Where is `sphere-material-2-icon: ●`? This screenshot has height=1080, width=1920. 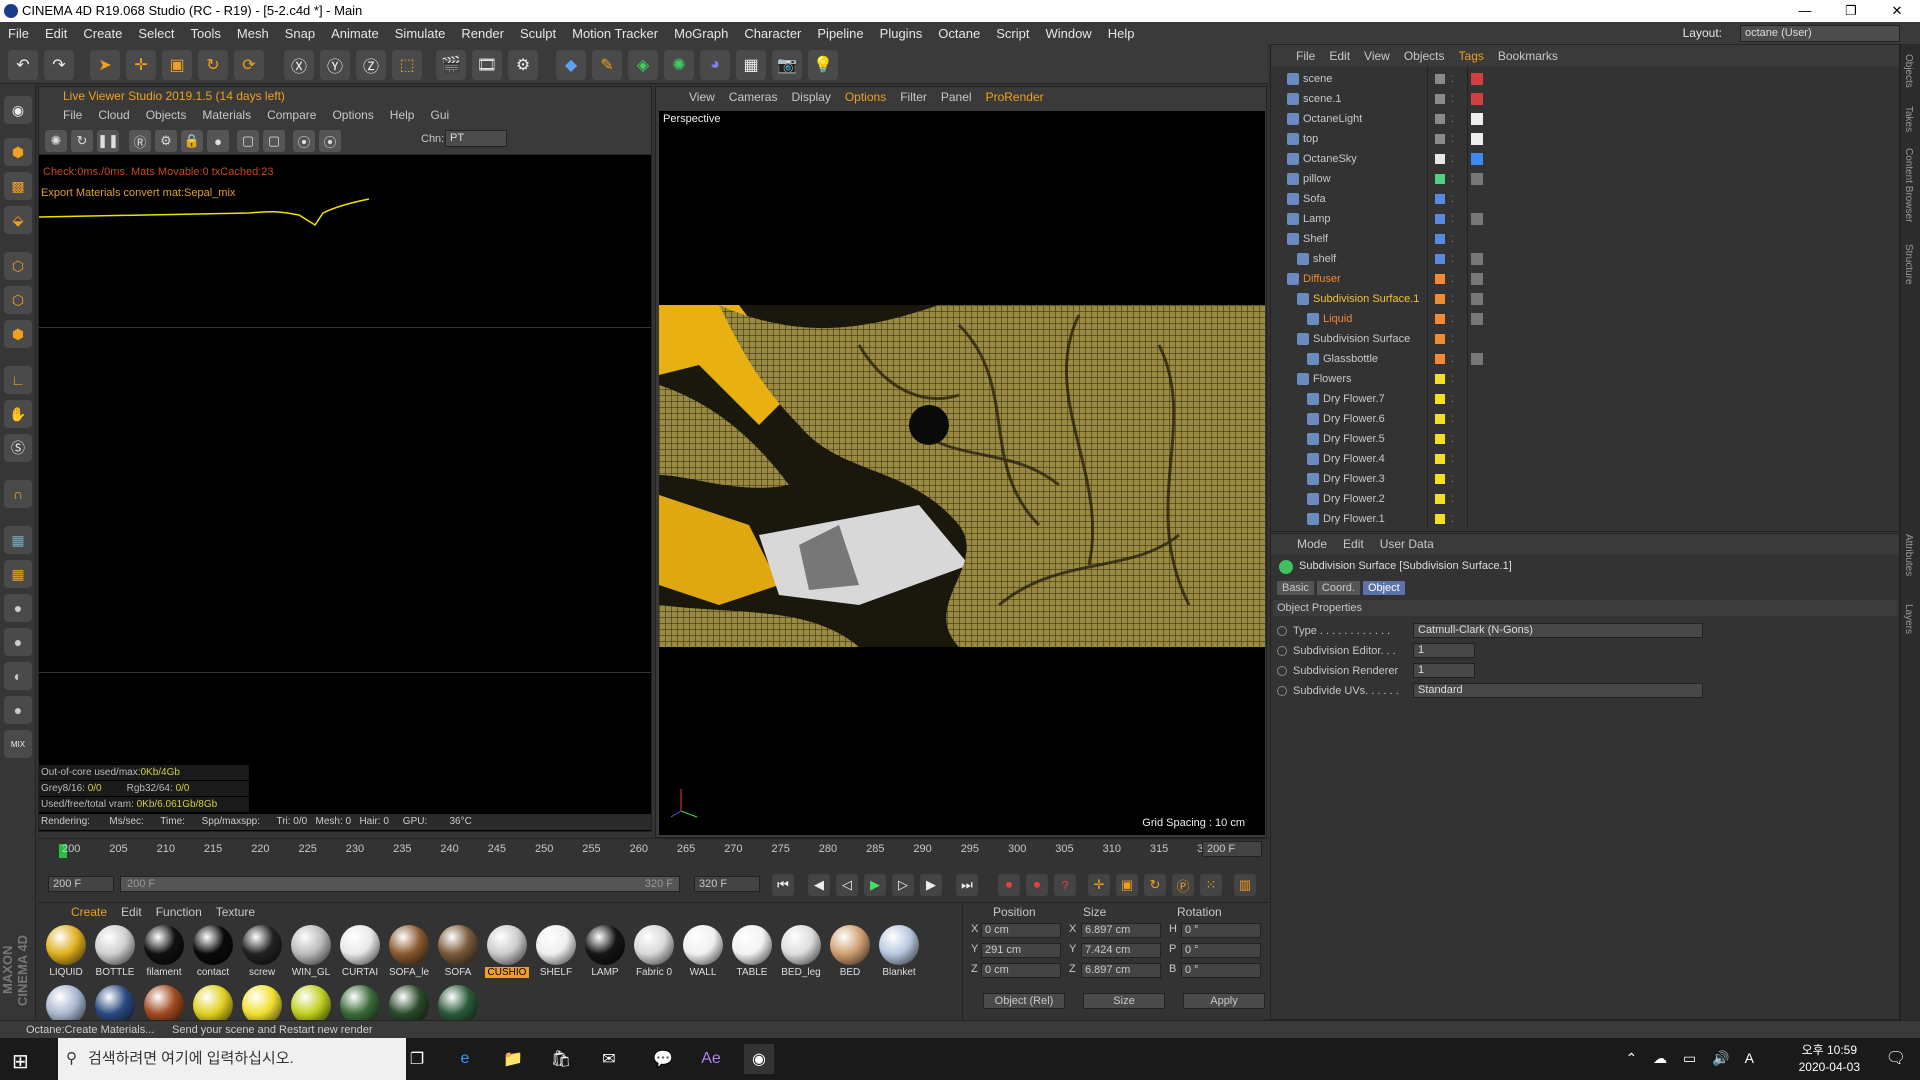 sphere-material-2-icon: ● is located at coordinates (18, 642).